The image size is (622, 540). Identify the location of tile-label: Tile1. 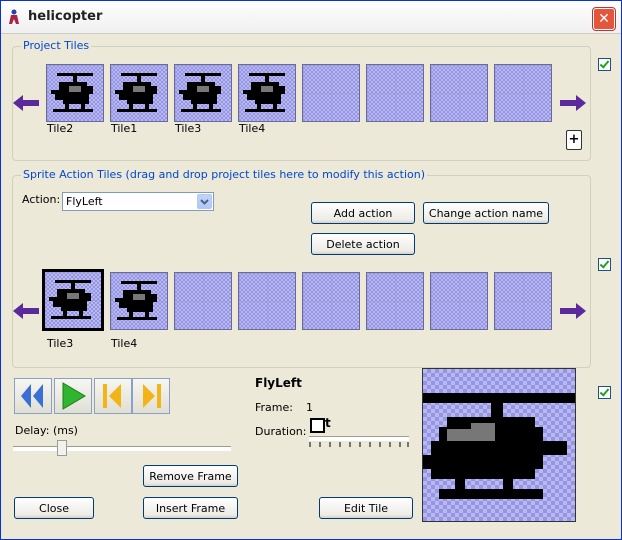
(124, 128).